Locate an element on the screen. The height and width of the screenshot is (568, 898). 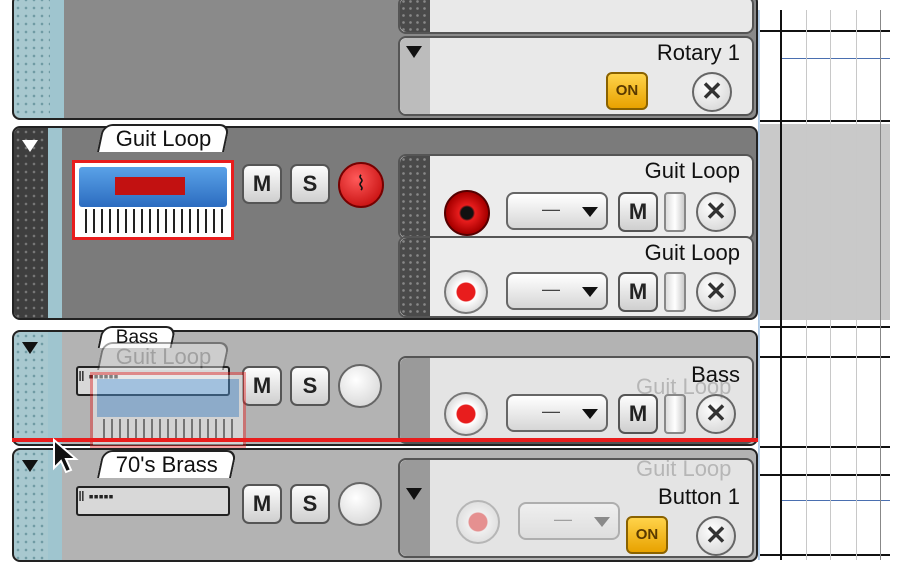
lane-guit-loop-1: Guit Loop — M ✕ is located at coordinates (576, 197).